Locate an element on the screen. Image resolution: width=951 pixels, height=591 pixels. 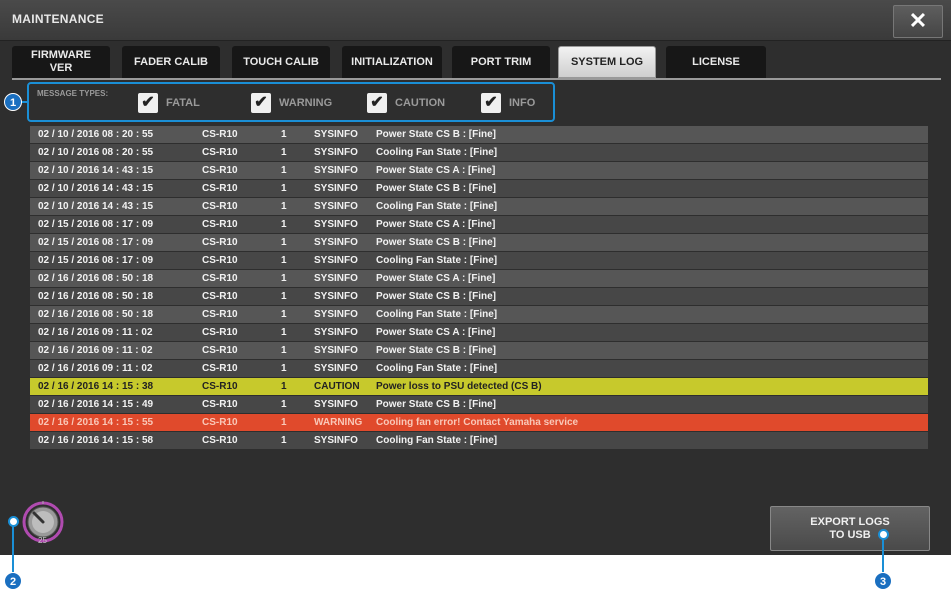
filter-fatal-checkbox: ✔ FATAL is located at coordinates (169, 103).